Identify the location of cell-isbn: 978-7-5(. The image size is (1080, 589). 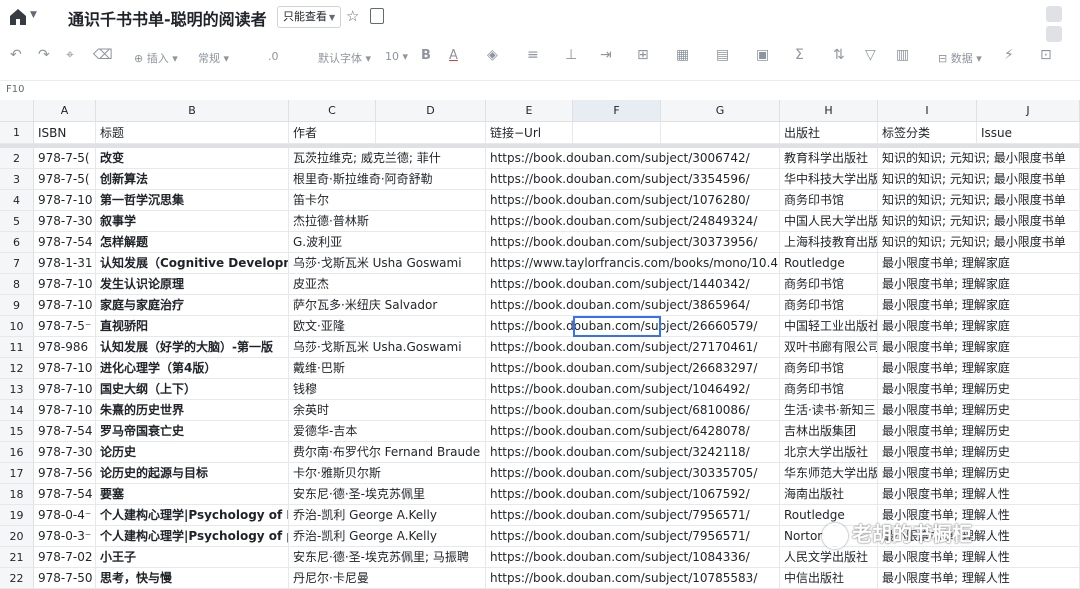
(65, 158).